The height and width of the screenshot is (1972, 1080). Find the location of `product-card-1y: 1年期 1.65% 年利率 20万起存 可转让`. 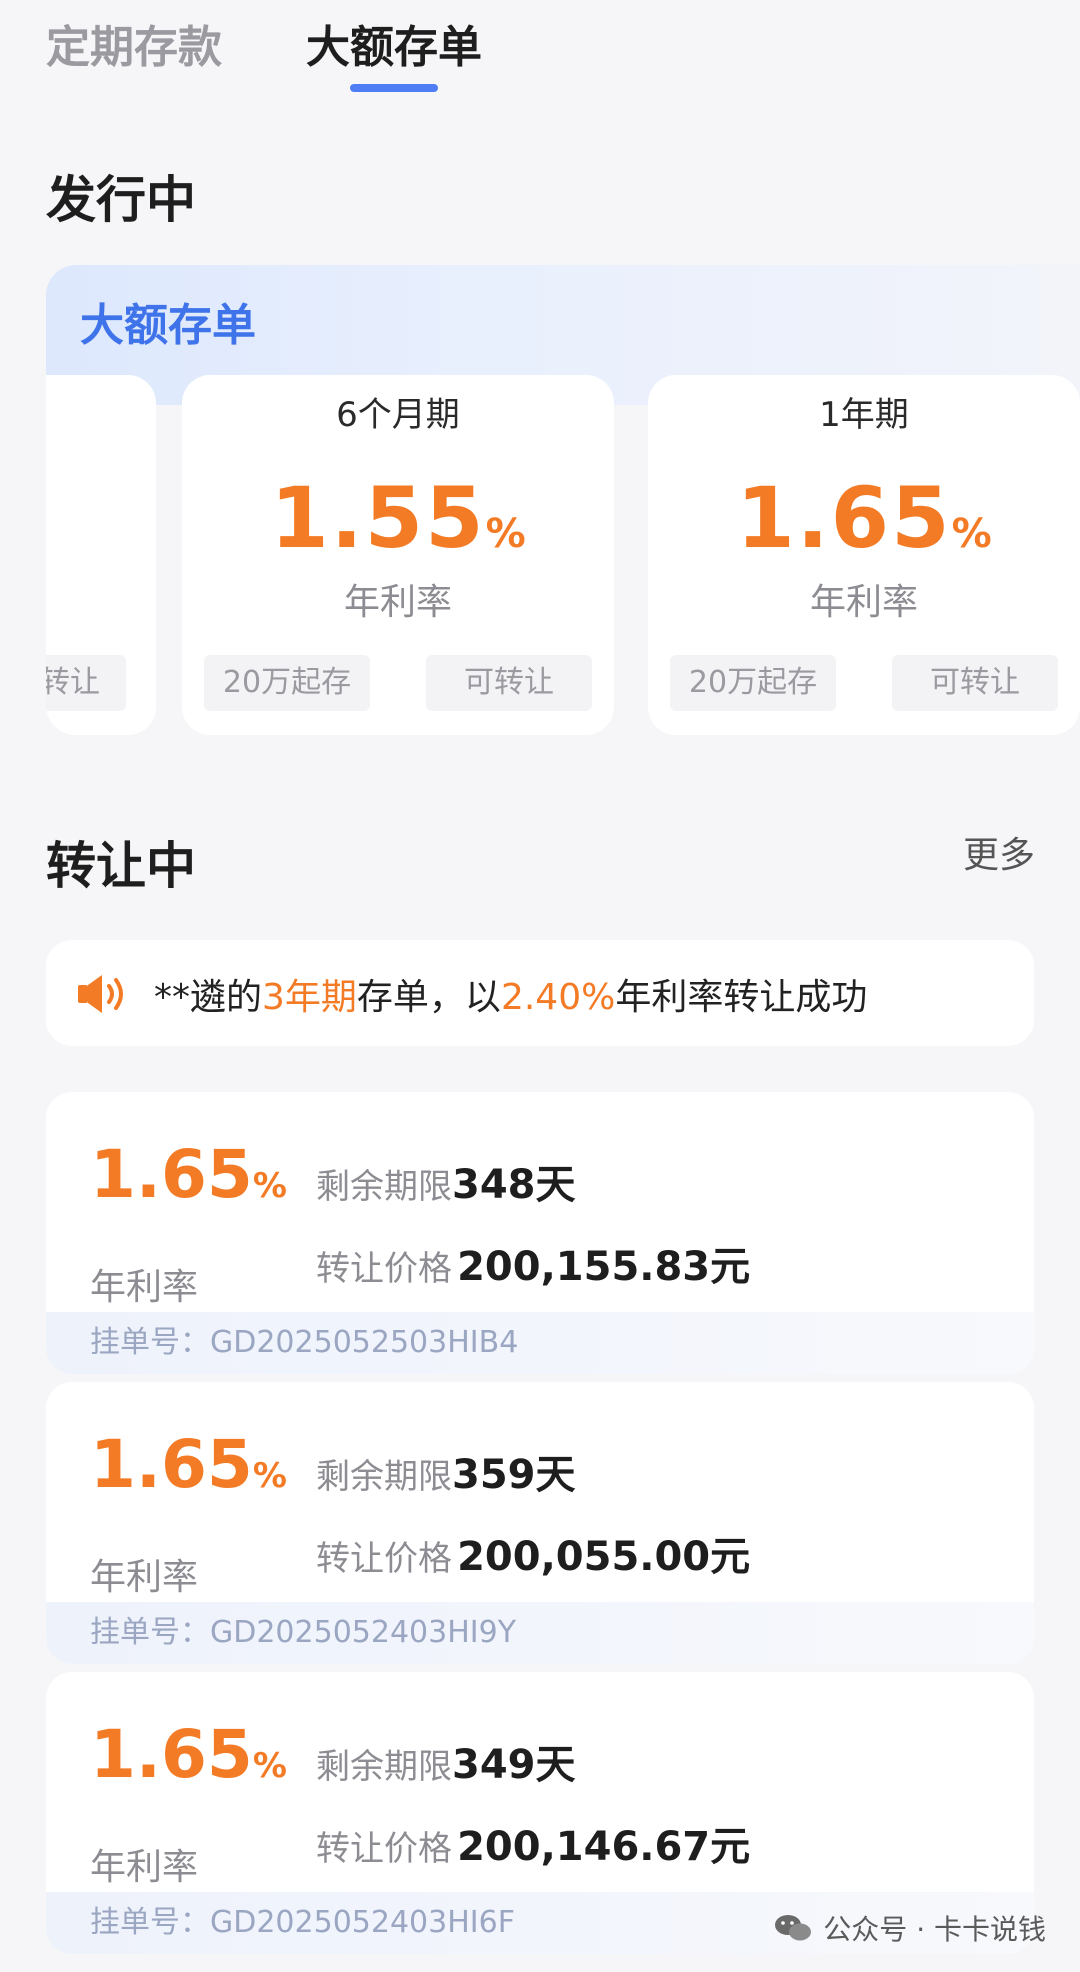

product-card-1y: 1年期 1.65% 年利率 20万起存 可转让 is located at coordinates (864, 555).